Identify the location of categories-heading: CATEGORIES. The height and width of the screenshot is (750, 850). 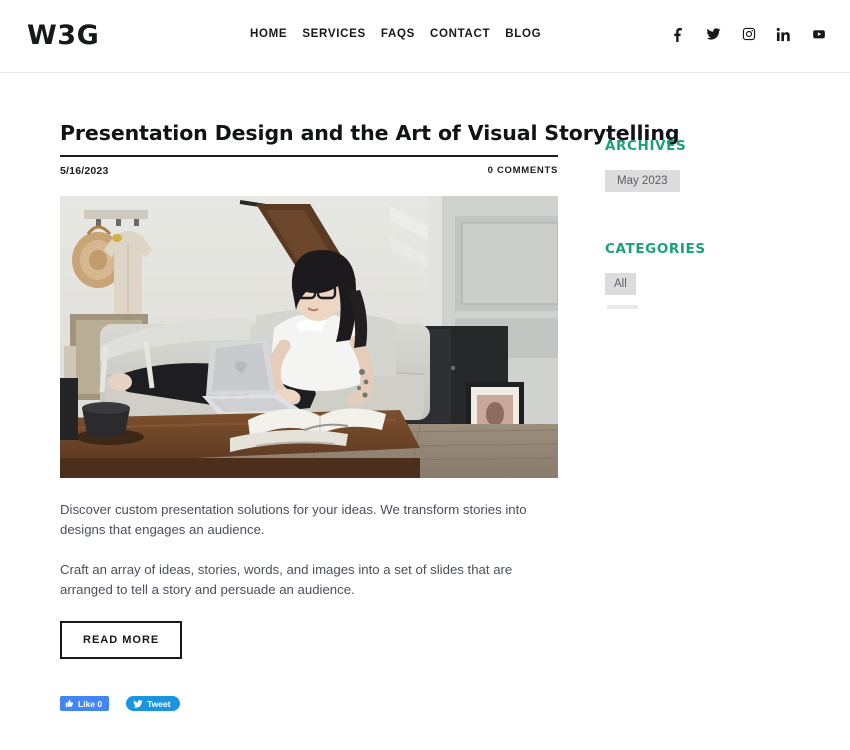
(655, 249).